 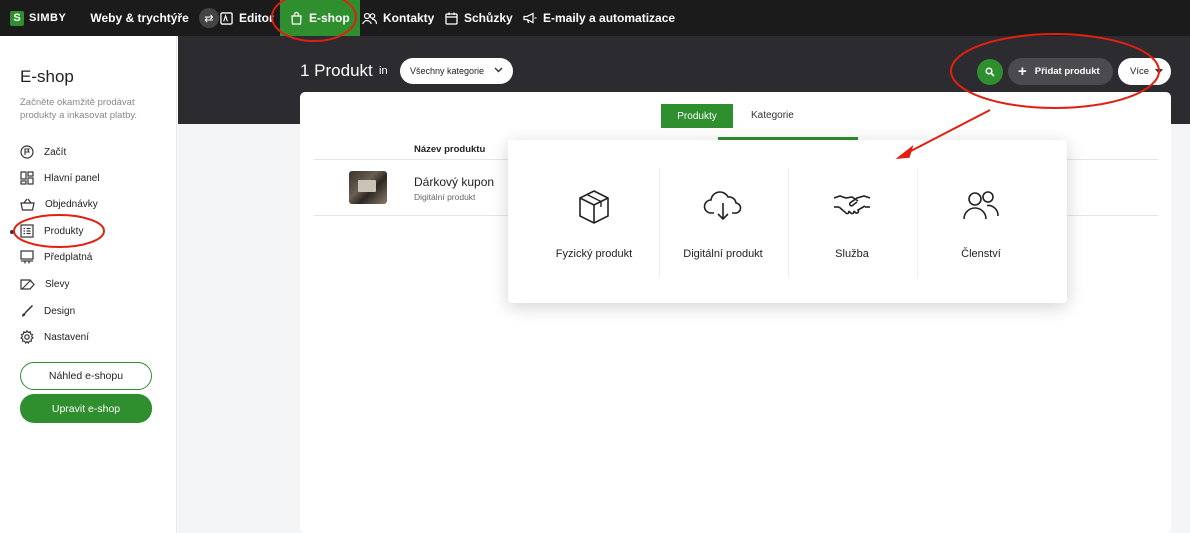 I want to click on column-header-product-name: Název produktu, so click(x=449, y=149).